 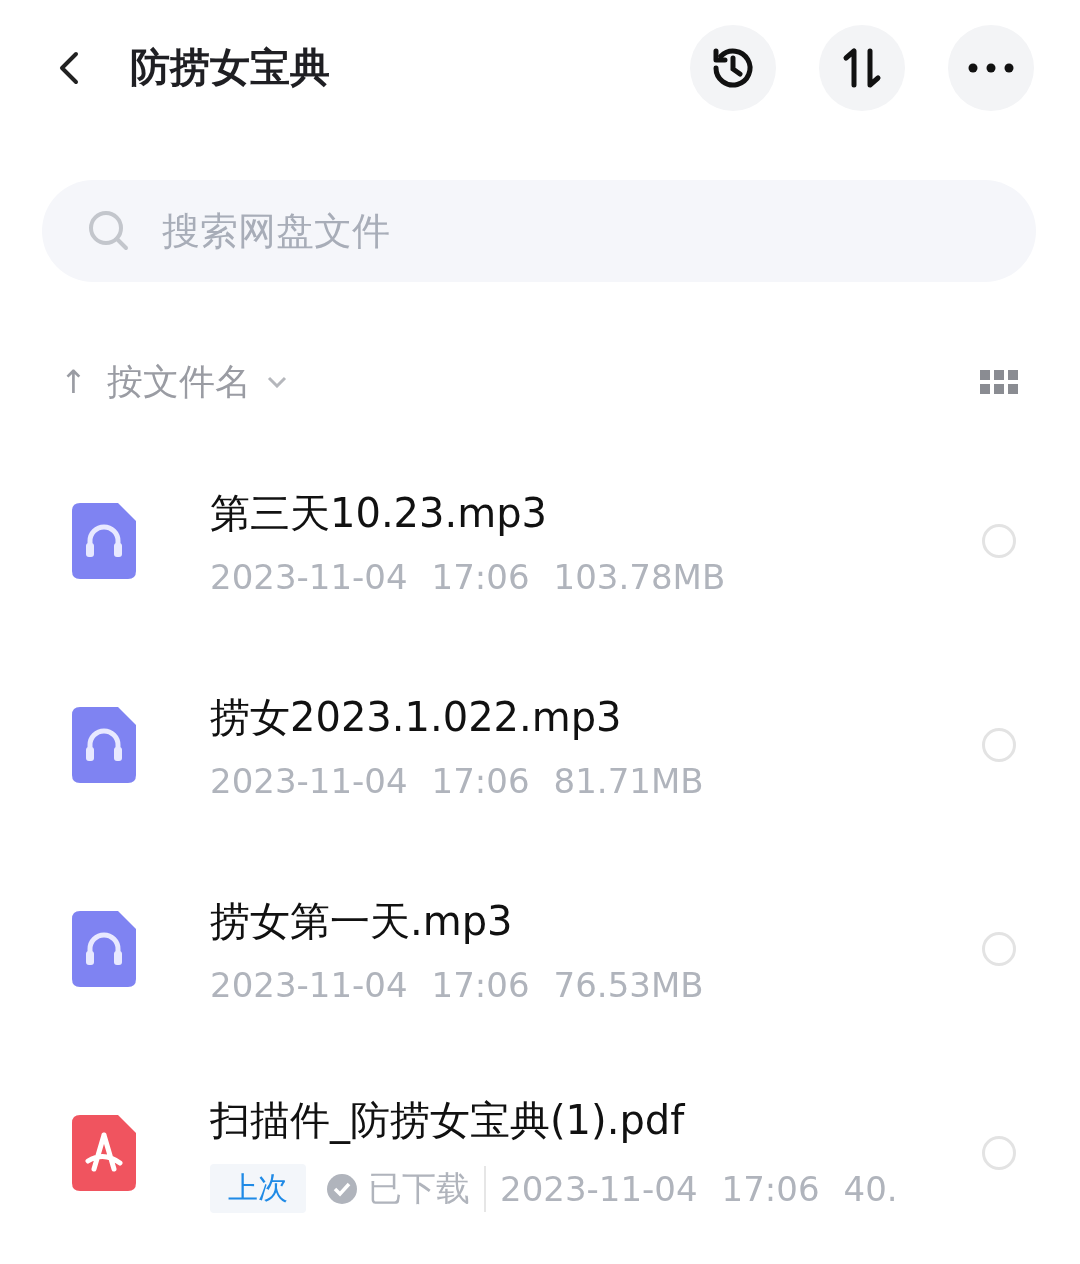 What do you see at coordinates (628, 780) in the screenshot?
I see `file-size: 81.71MB` at bounding box center [628, 780].